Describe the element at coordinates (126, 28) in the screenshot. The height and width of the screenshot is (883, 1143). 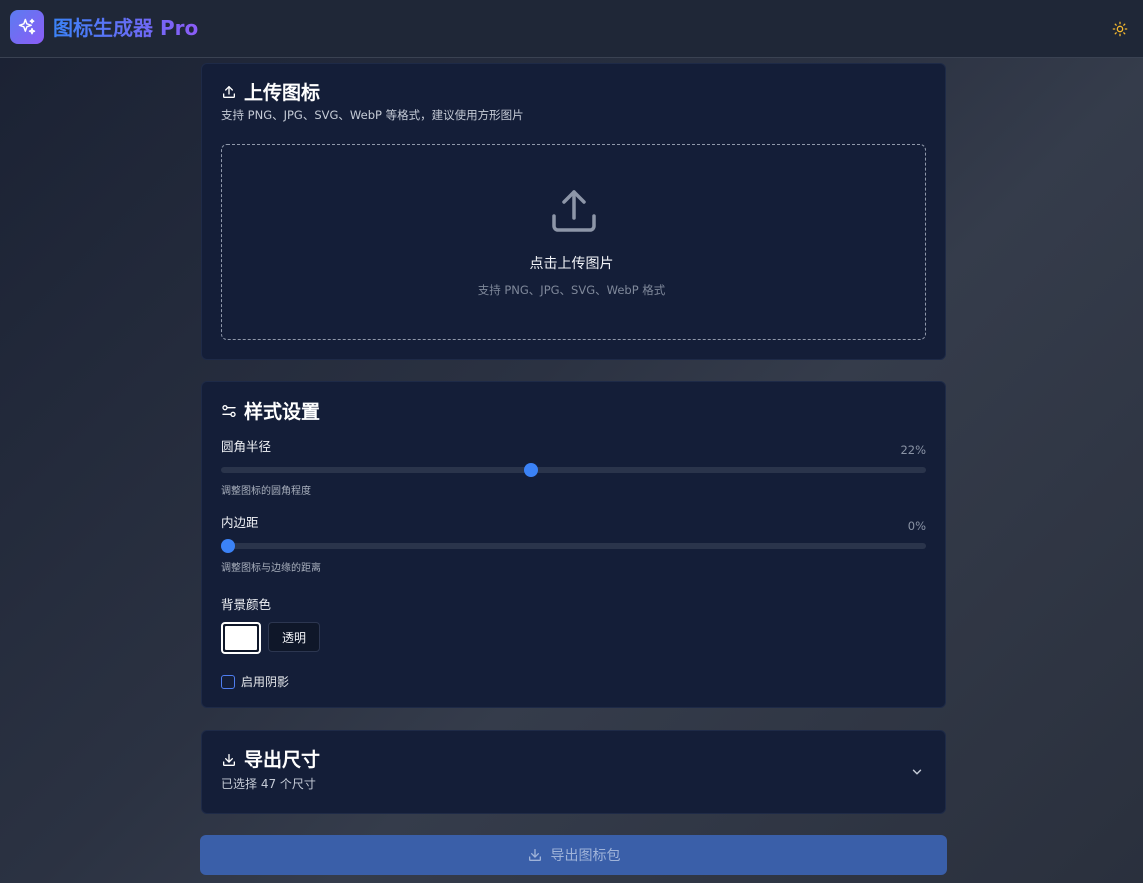
I see `app-title: 图标生成器 Pro` at that location.